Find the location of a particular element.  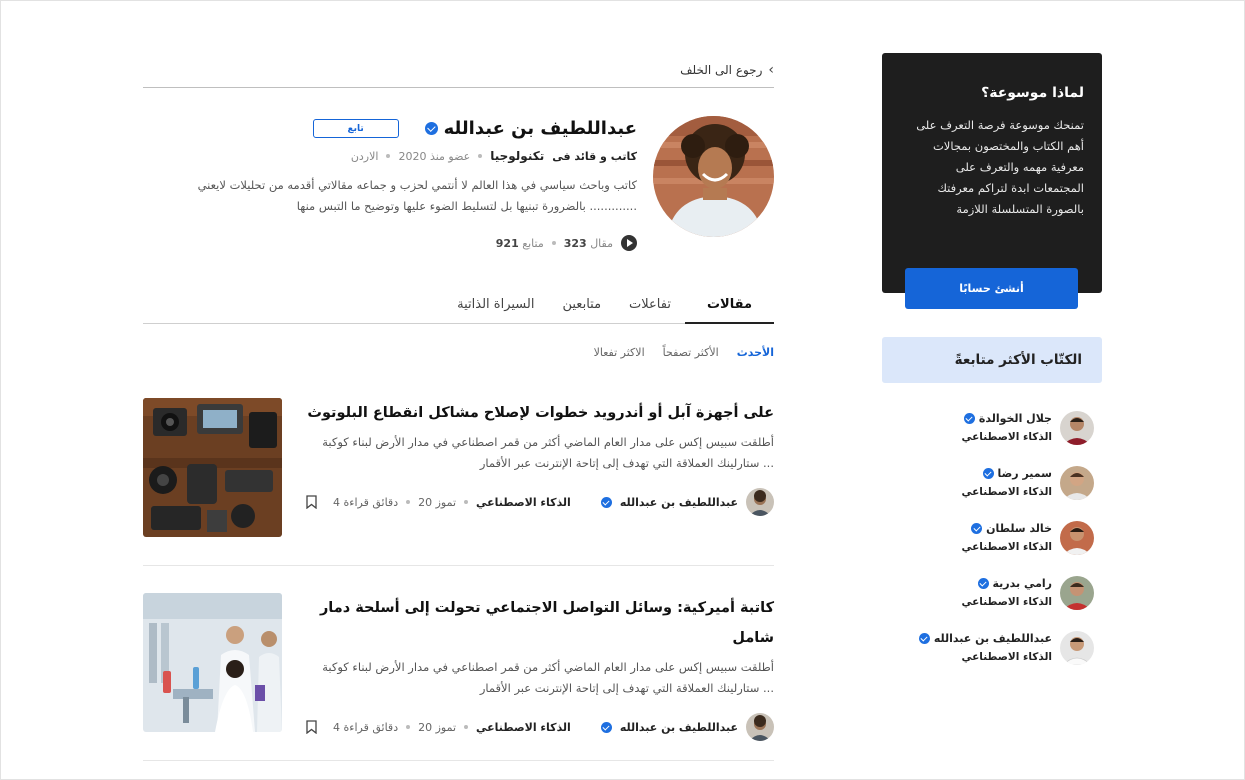

create-account-button: أنشئ حسابًا is located at coordinates (991, 288).